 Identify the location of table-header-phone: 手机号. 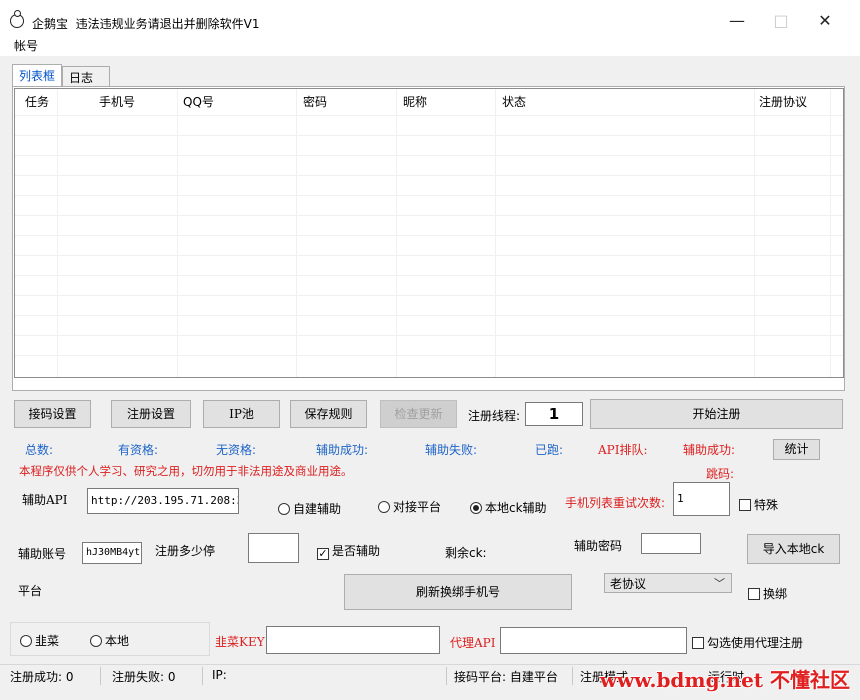
(114, 102).